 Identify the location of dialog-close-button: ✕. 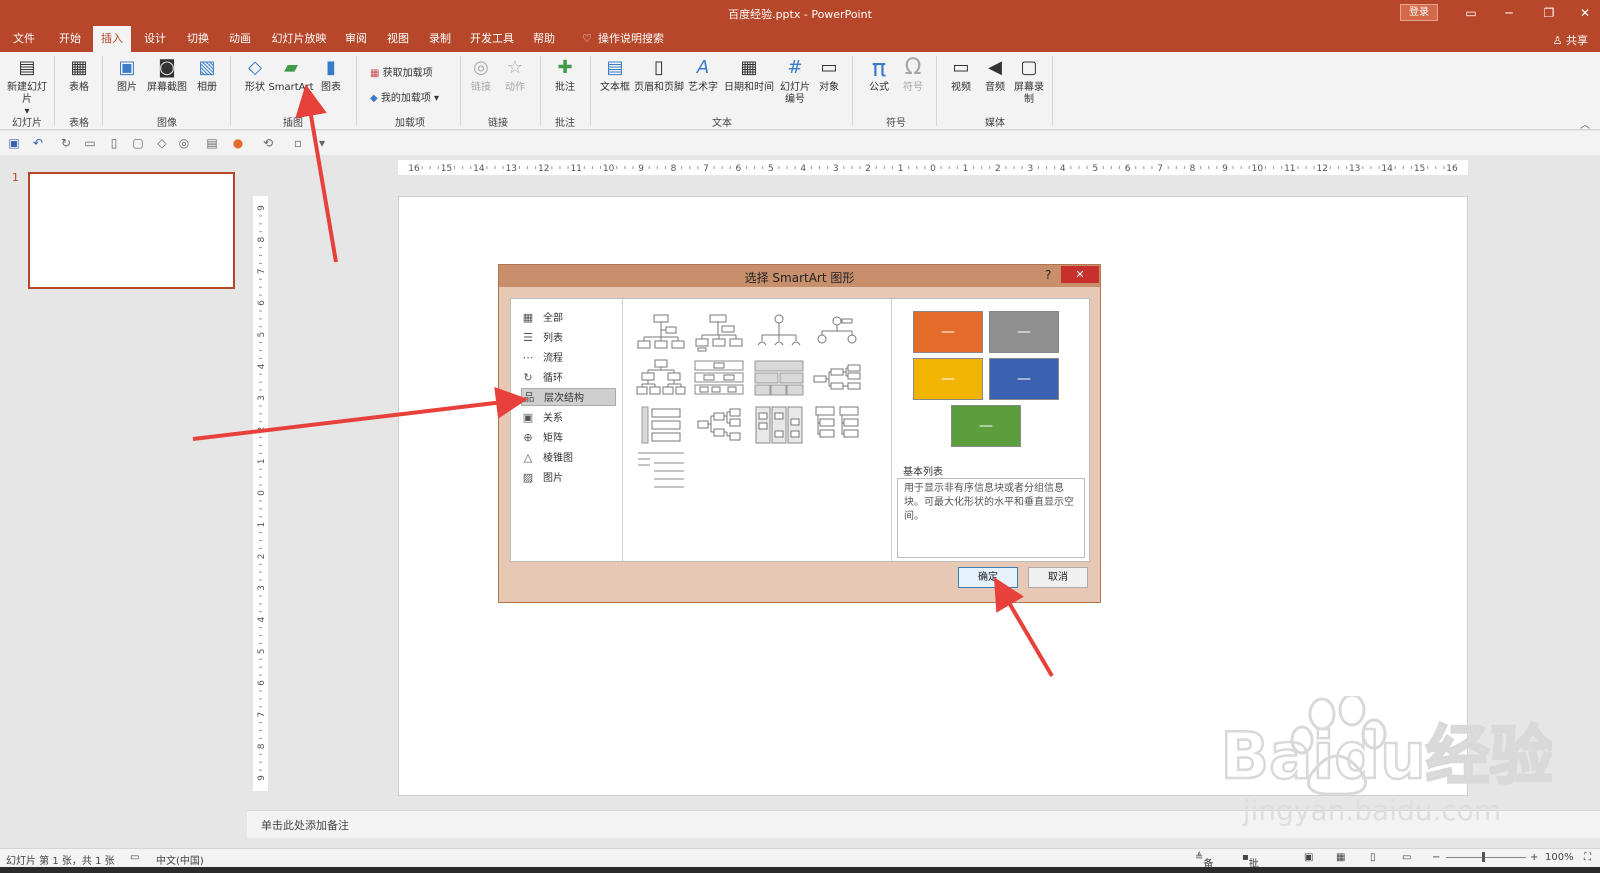
(1080, 274).